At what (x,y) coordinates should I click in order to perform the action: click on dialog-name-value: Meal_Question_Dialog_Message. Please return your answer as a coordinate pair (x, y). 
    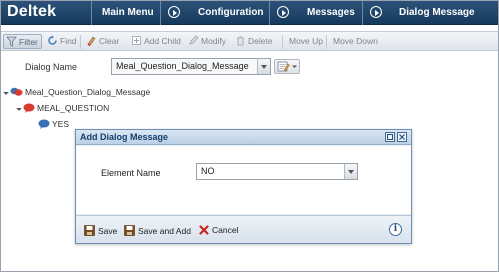
    Looking at the image, I should click on (182, 66).